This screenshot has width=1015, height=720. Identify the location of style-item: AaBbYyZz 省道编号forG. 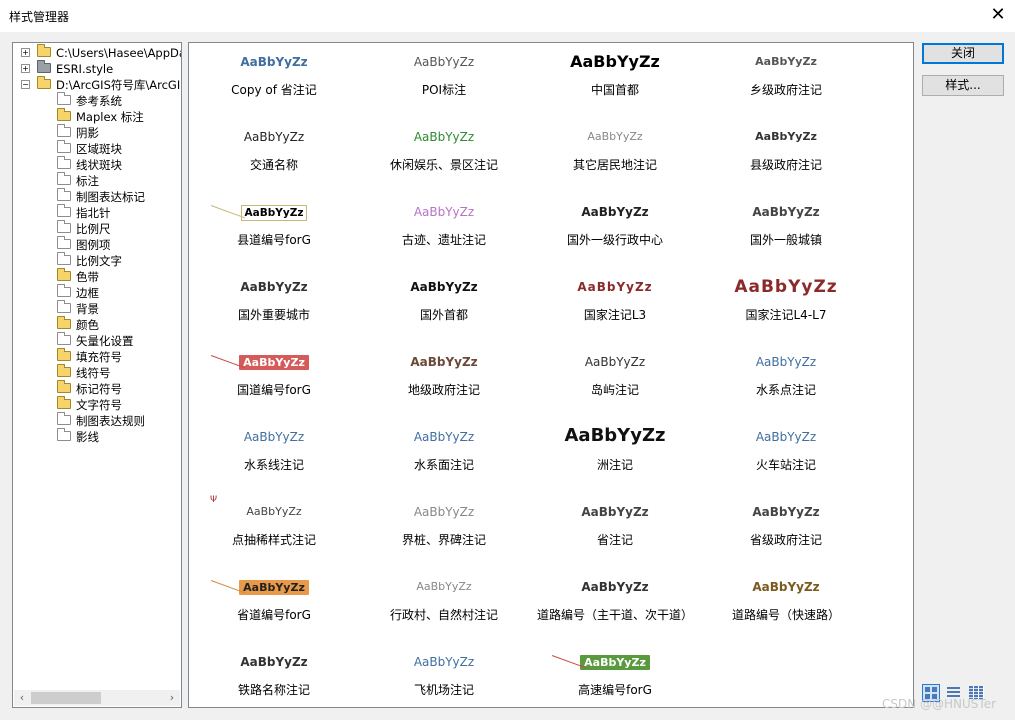
(274, 605).